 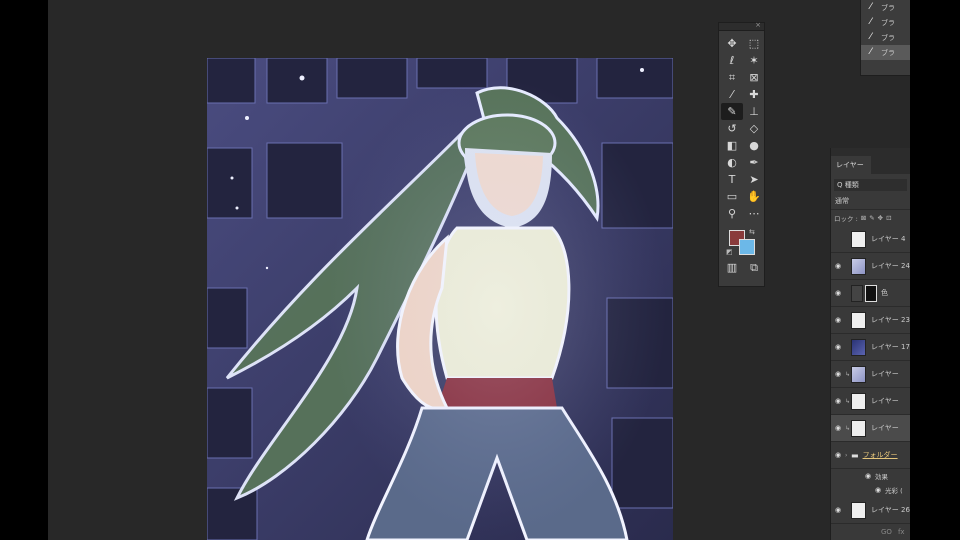 What do you see at coordinates (870, 185) in the screenshot?
I see `layer-filter-kind: Q 種類` at bounding box center [870, 185].